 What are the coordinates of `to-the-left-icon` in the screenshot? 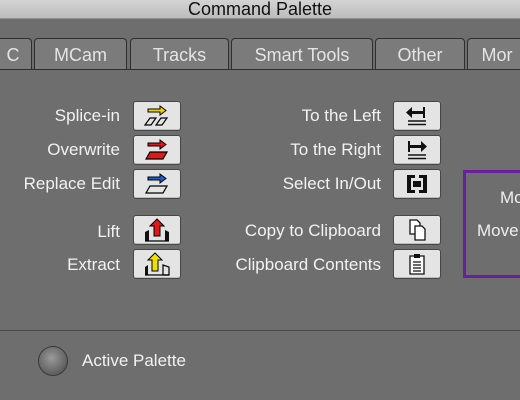 It's located at (416, 116).